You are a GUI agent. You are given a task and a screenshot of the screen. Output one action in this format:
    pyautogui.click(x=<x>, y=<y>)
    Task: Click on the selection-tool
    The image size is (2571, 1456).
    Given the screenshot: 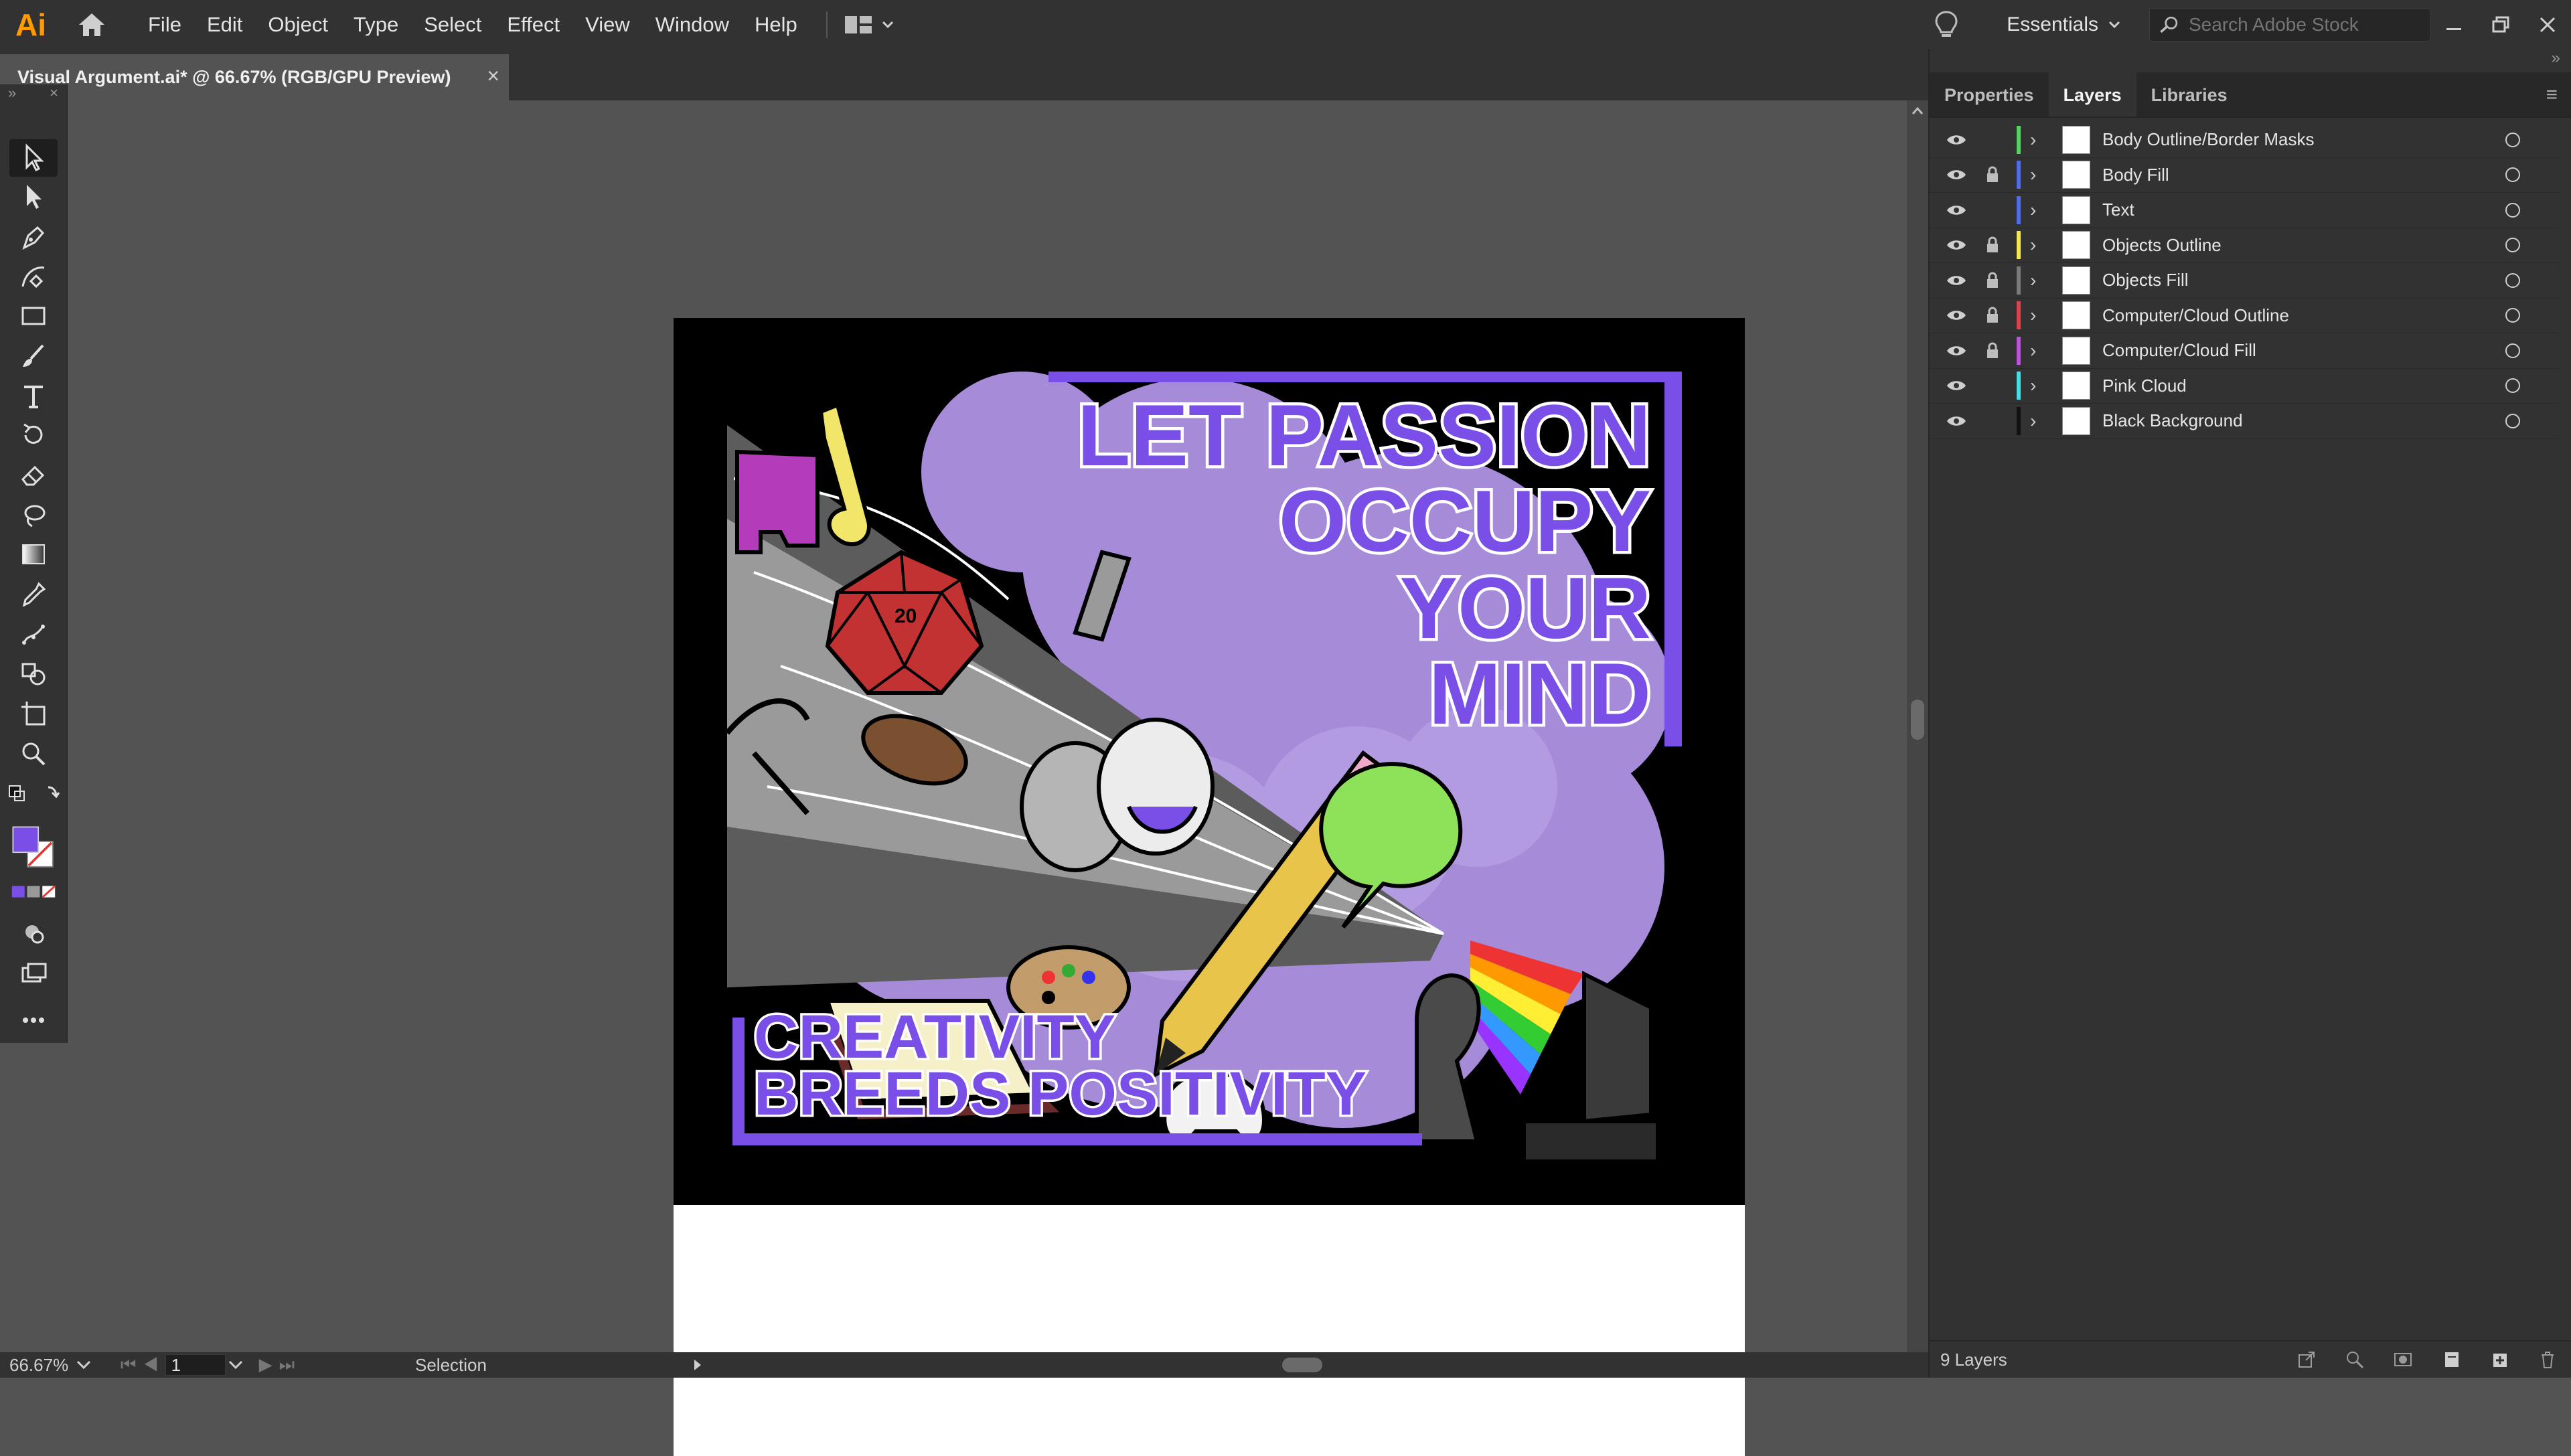 What is the action you would take?
    pyautogui.click(x=33, y=158)
    